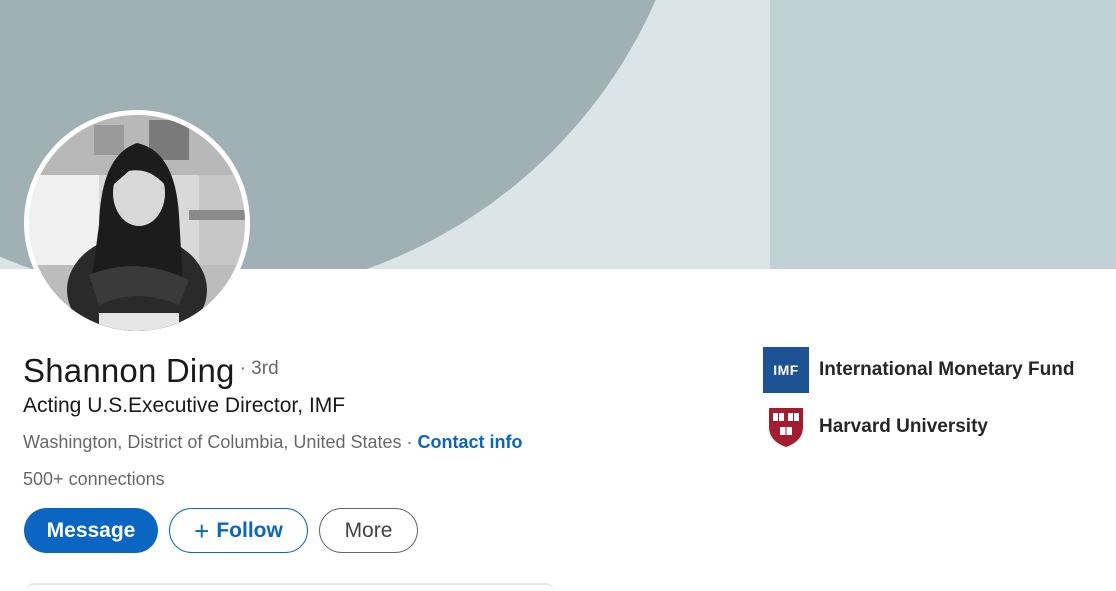 The width and height of the screenshot is (1116, 591). What do you see at coordinates (184, 405) in the screenshot?
I see `profile-headline: Acting U.S.Executive Director, IMF` at bounding box center [184, 405].